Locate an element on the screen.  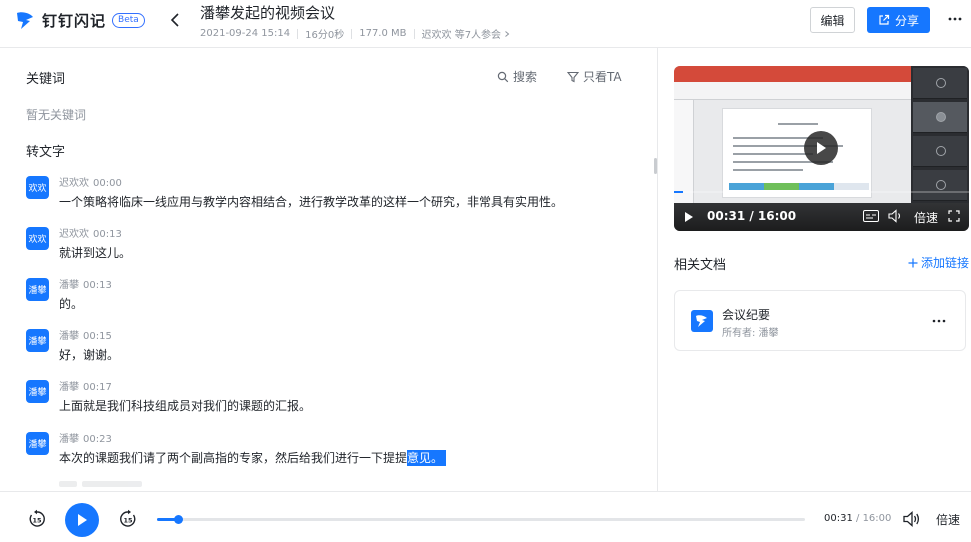
share-button: 分享 is located at coordinates (898, 20).